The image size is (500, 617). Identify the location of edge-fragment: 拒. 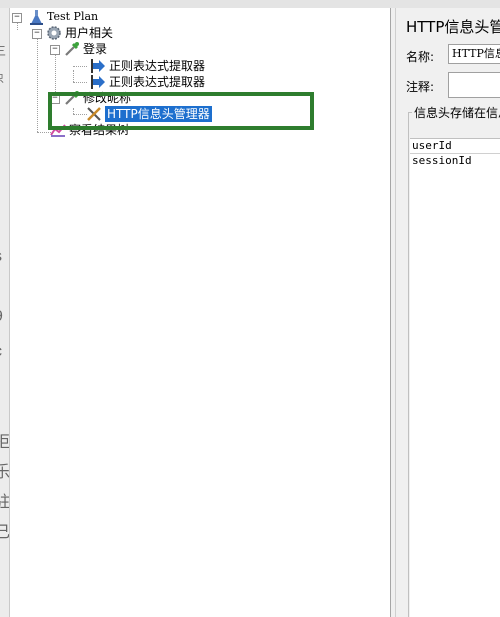
(4, 440).